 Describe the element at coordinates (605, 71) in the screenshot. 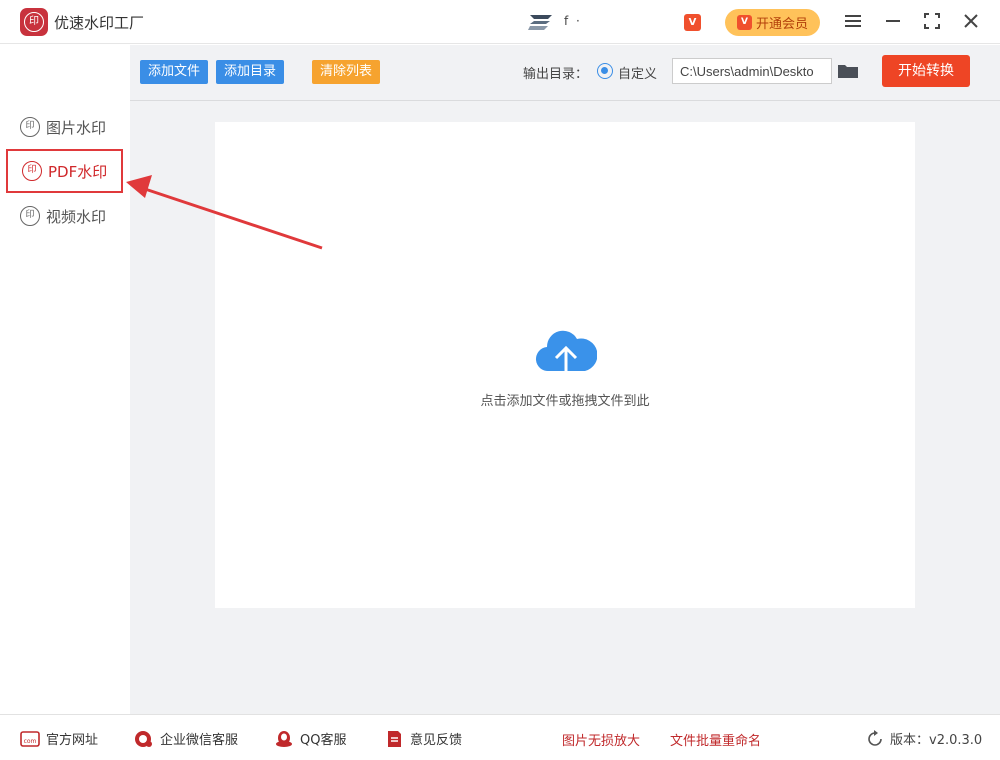

I see `custom-output-radio` at that location.